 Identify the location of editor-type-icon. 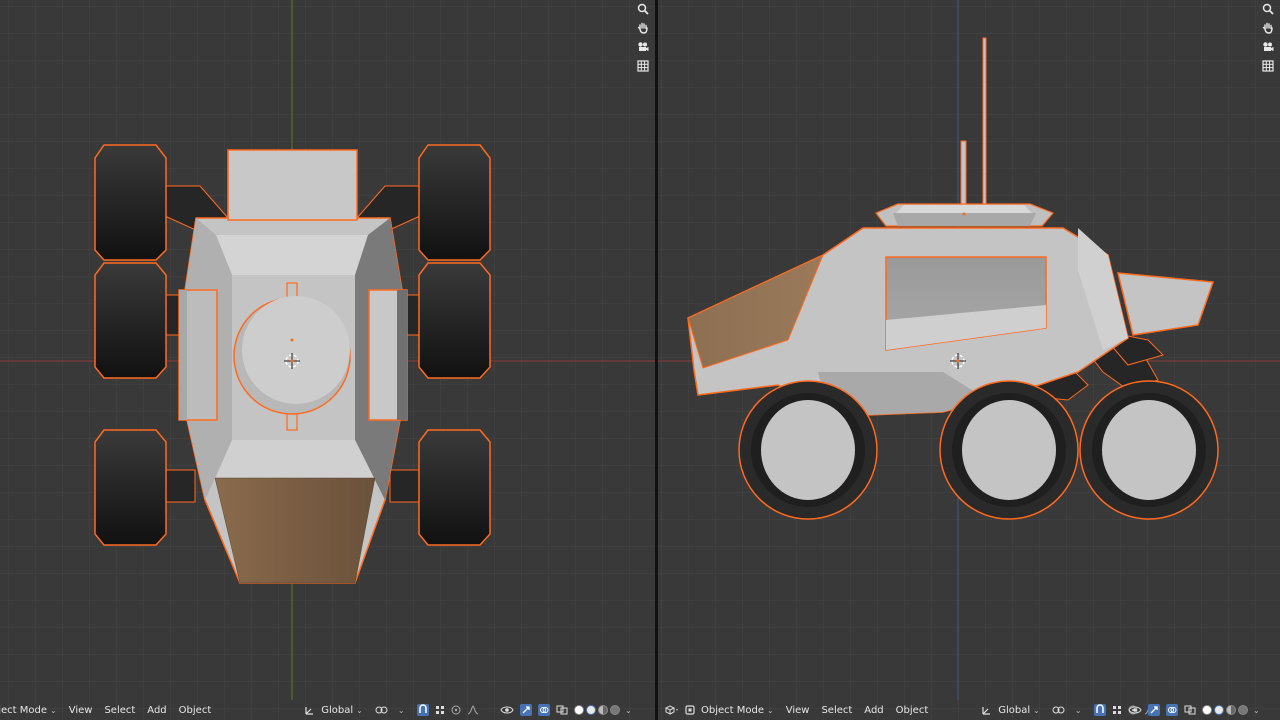
(672, 710).